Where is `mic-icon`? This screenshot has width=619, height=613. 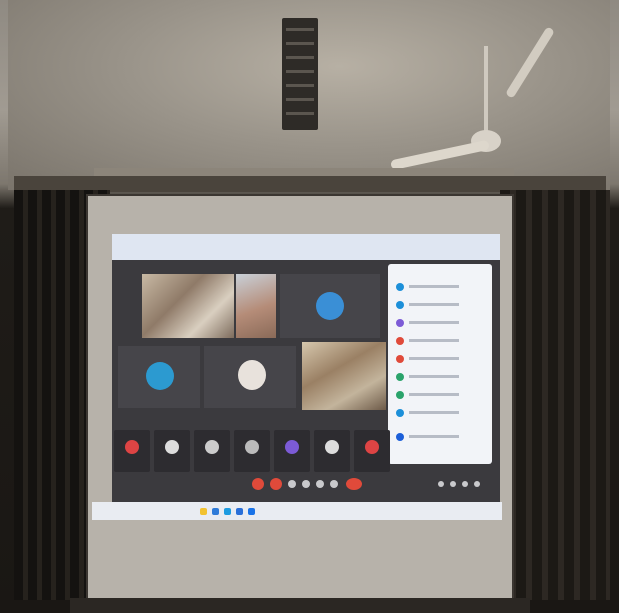
mic-icon is located at coordinates (258, 484).